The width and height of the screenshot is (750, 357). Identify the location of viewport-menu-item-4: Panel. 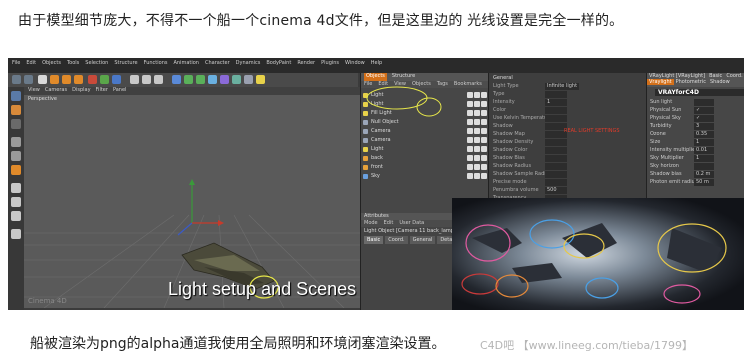
(120, 91).